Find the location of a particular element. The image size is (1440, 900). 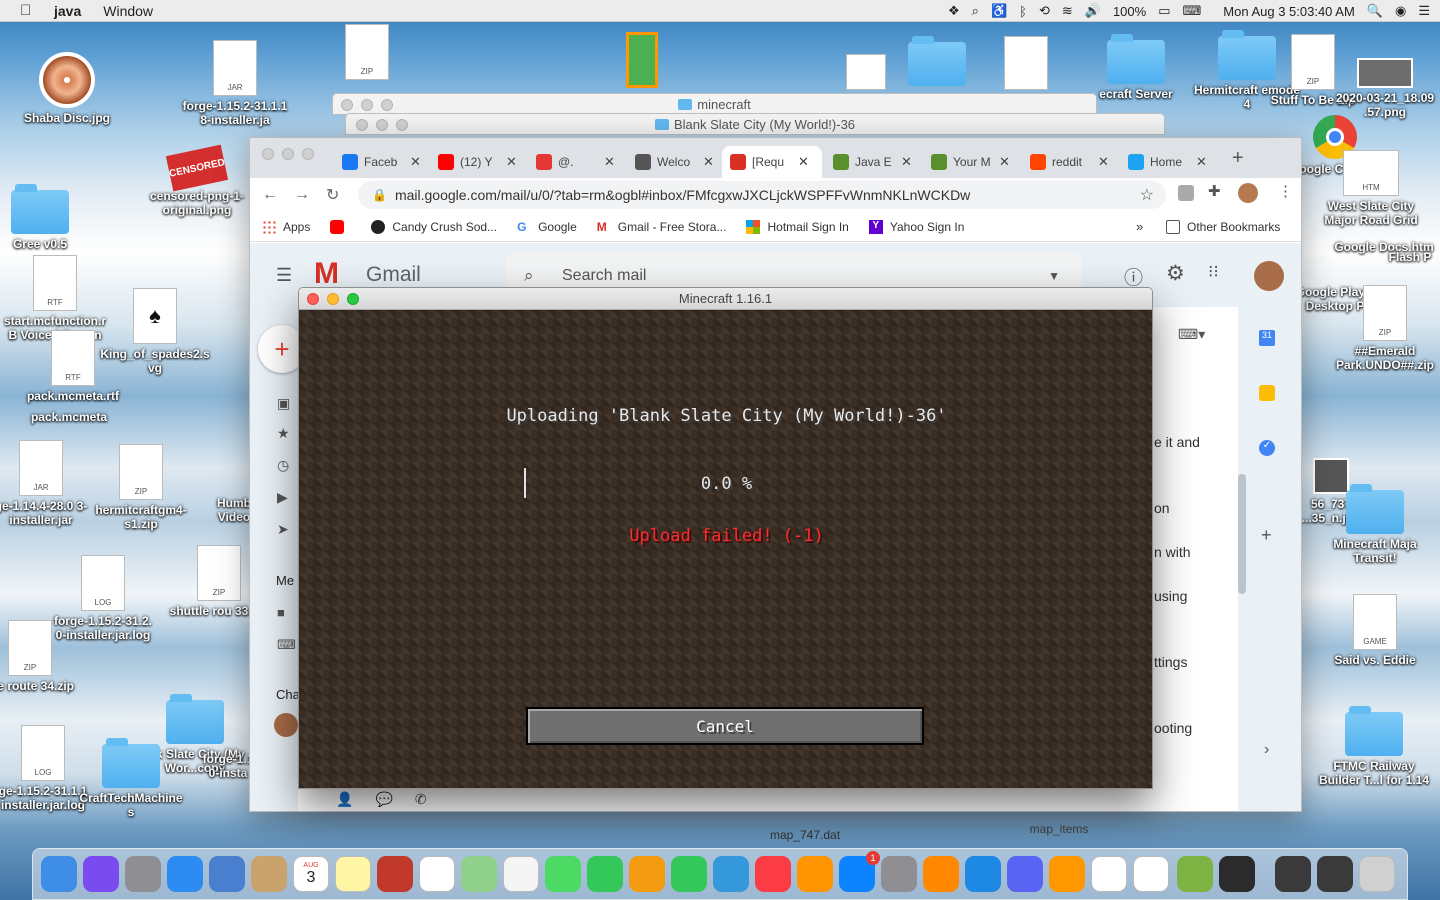

phone-icon: ✆ is located at coordinates (421, 799).